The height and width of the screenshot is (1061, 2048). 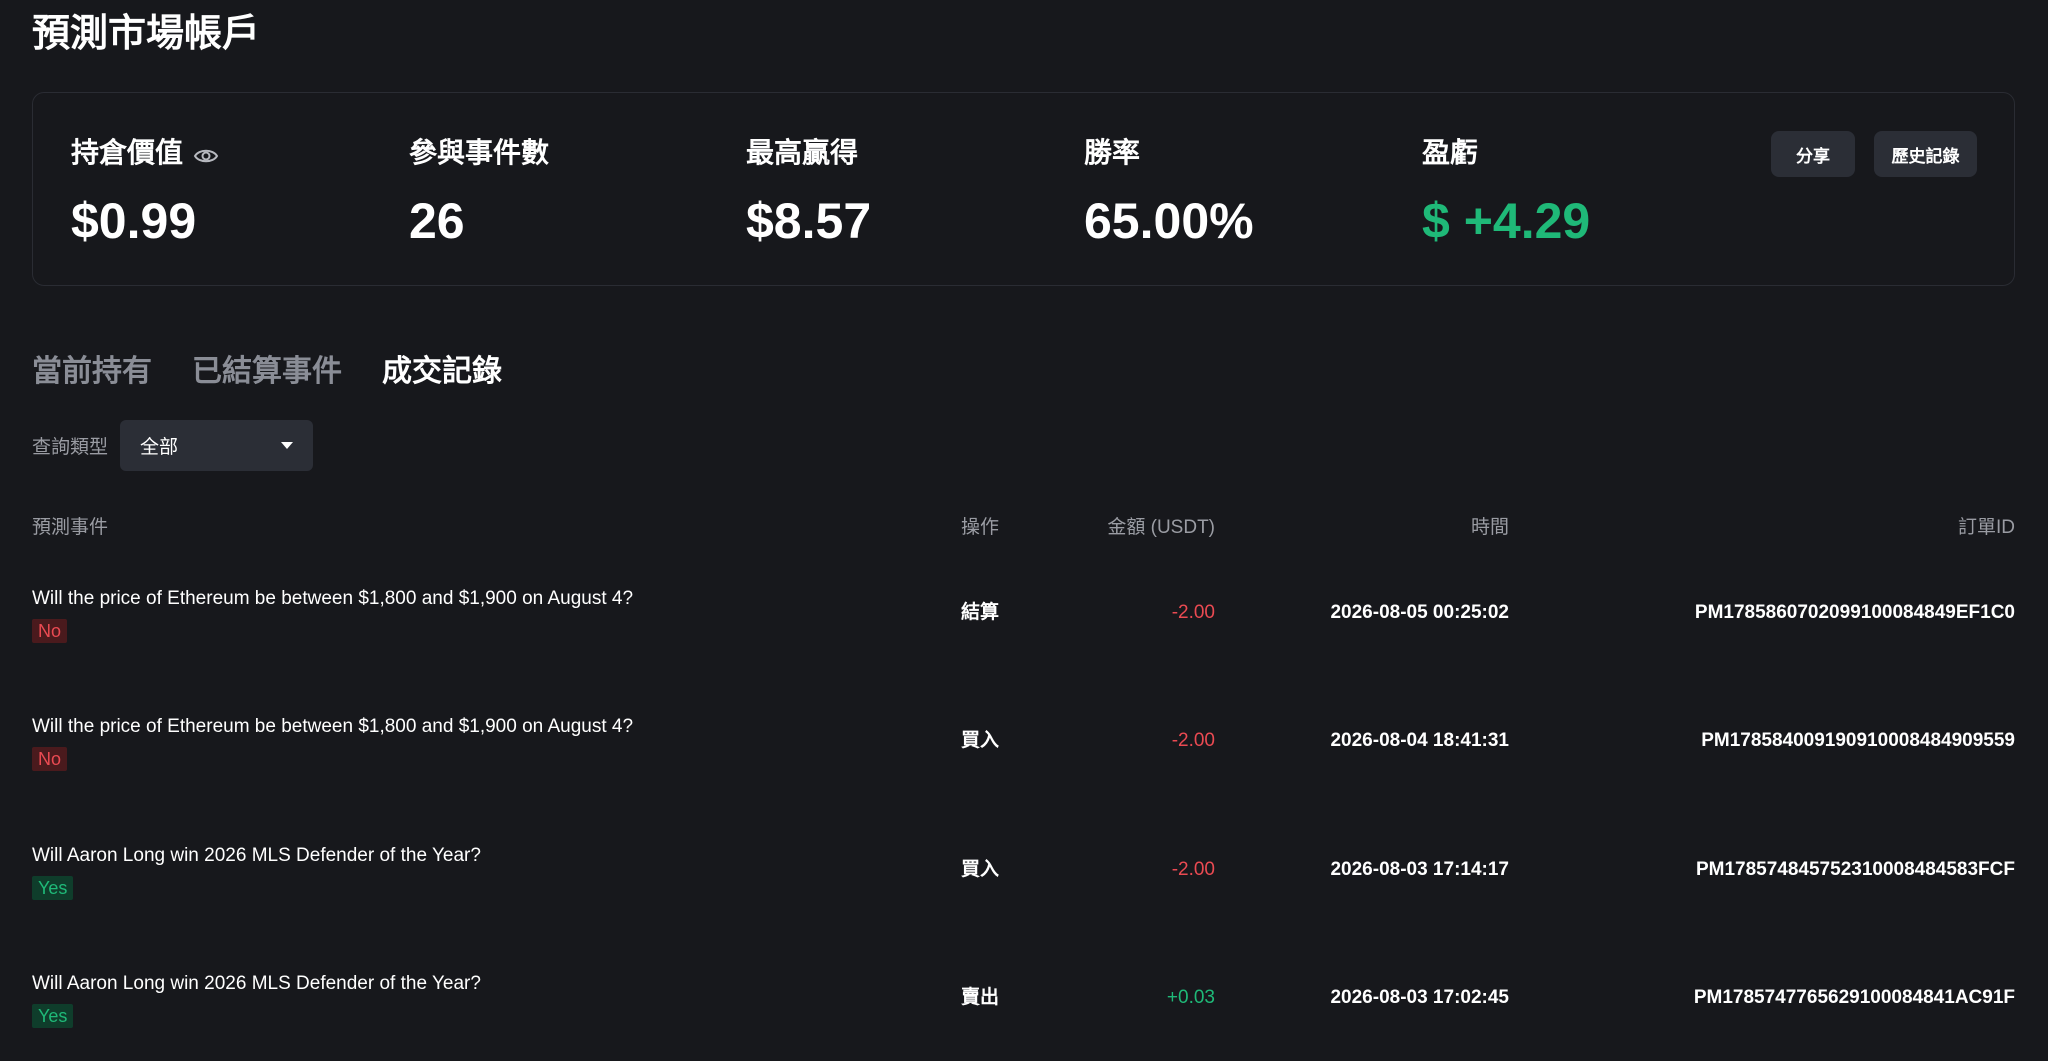 I want to click on share-button: 分享, so click(x=1813, y=154).